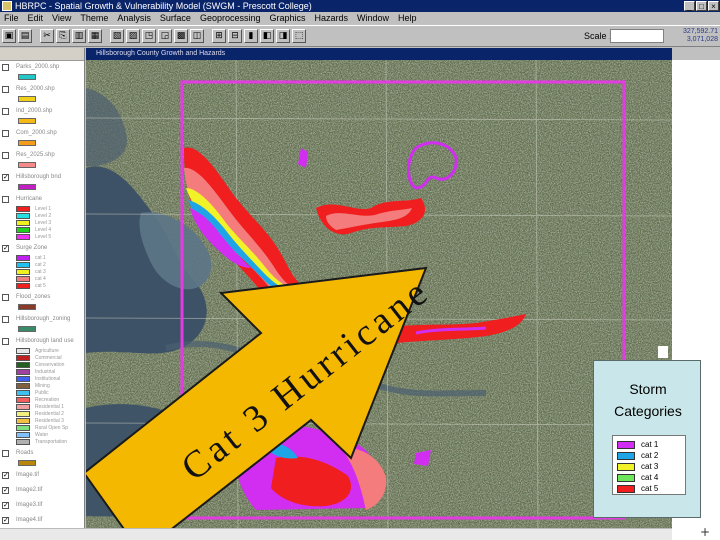  Describe the element at coordinates (701, 6) in the screenshot. I see `maximize-button: □` at that location.